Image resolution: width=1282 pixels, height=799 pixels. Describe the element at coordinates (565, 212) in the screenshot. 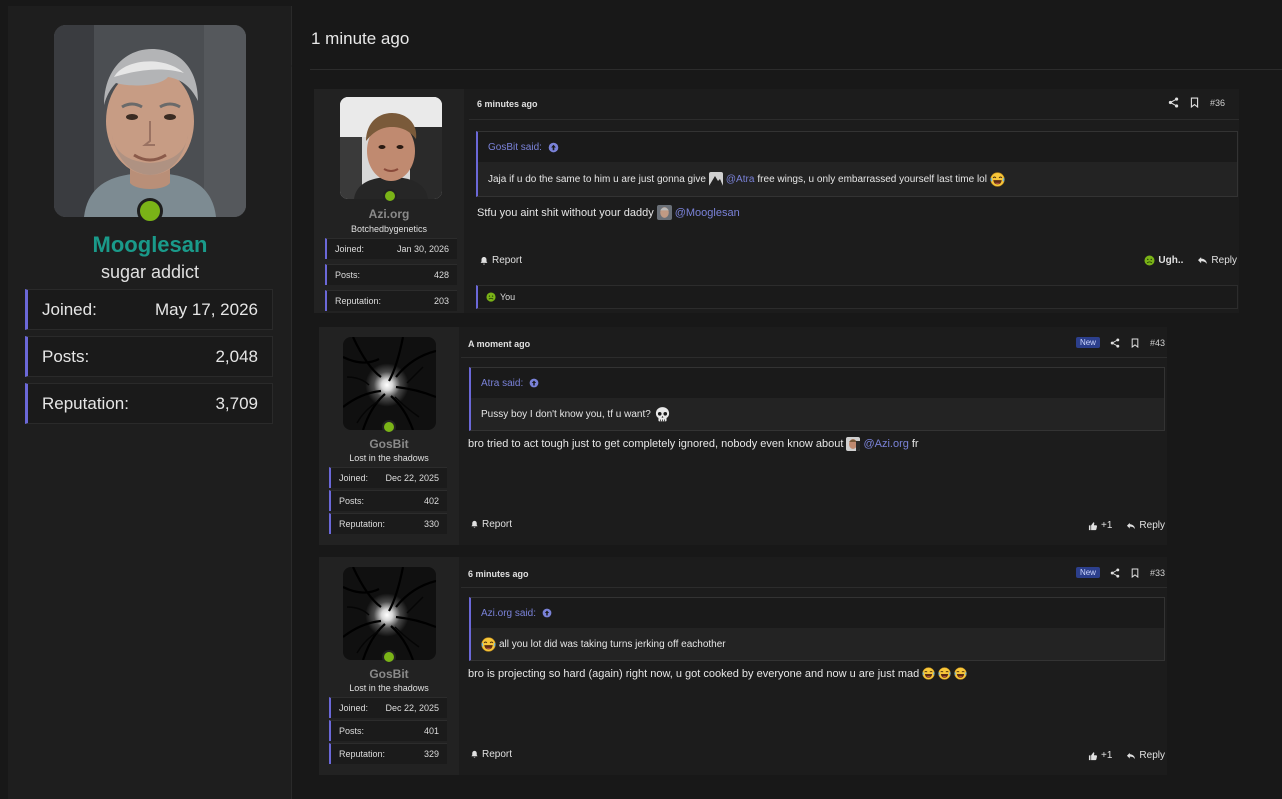

I see `post-text: Stfu you aint shit without your daddy` at that location.